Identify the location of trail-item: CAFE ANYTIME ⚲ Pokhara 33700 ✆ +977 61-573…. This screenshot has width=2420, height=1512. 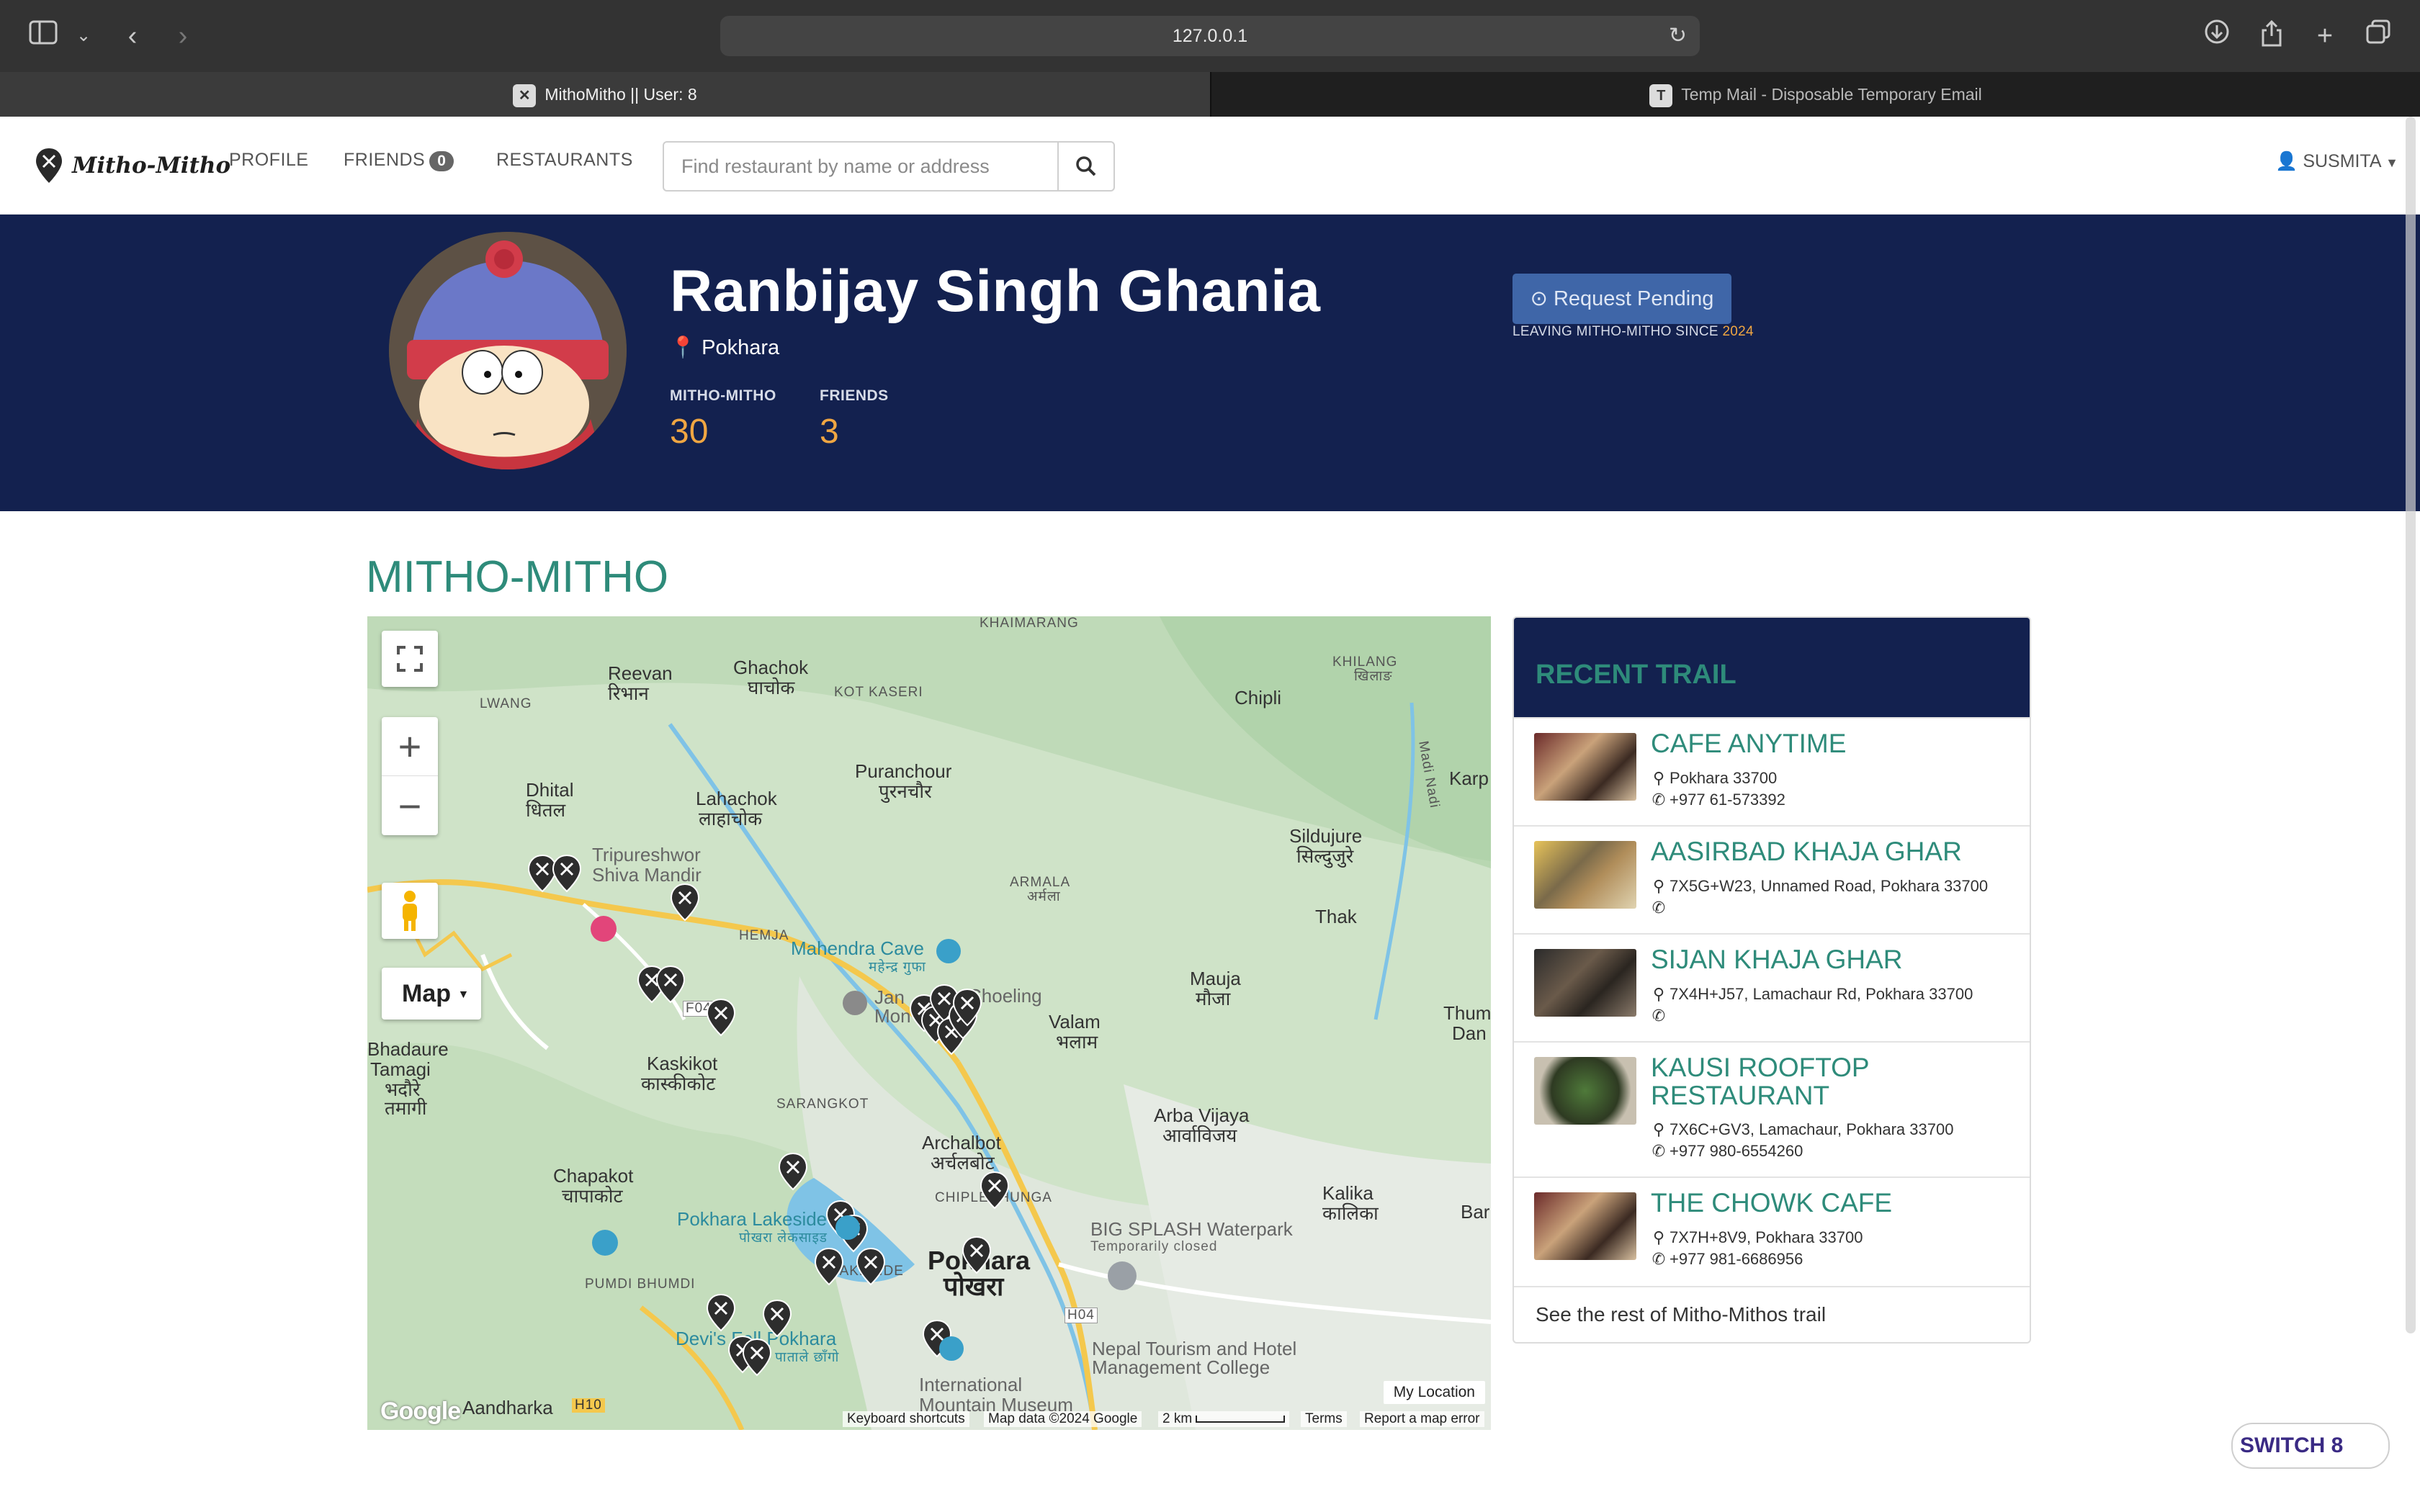
(1772, 771).